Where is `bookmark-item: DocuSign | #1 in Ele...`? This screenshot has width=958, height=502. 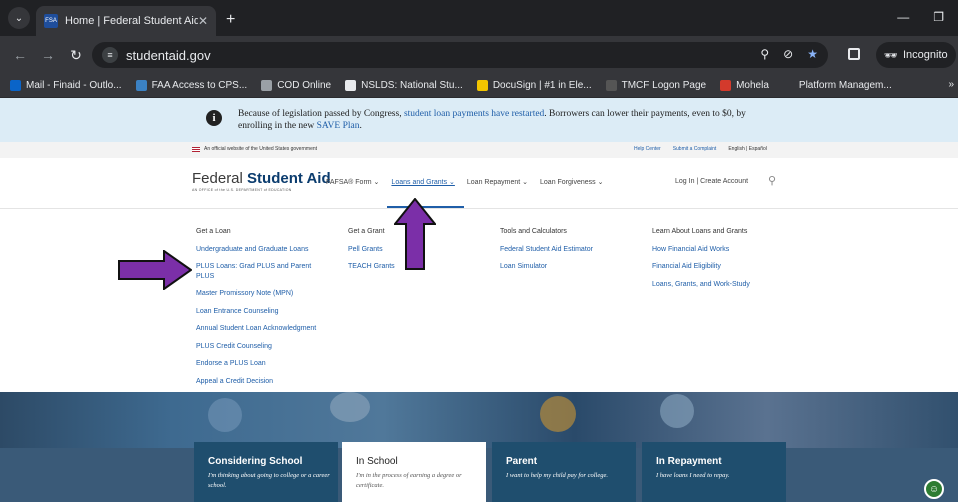
bookmark-item: DocuSign | #1 in Ele... is located at coordinates (534, 85).